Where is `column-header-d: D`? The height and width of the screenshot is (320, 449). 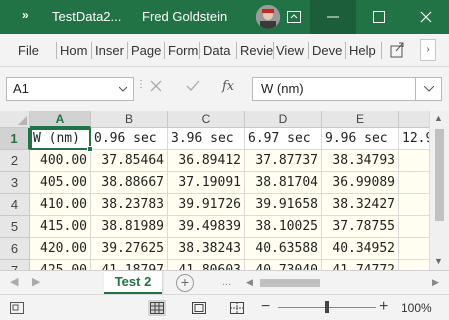 column-header-d: D is located at coordinates (283, 119).